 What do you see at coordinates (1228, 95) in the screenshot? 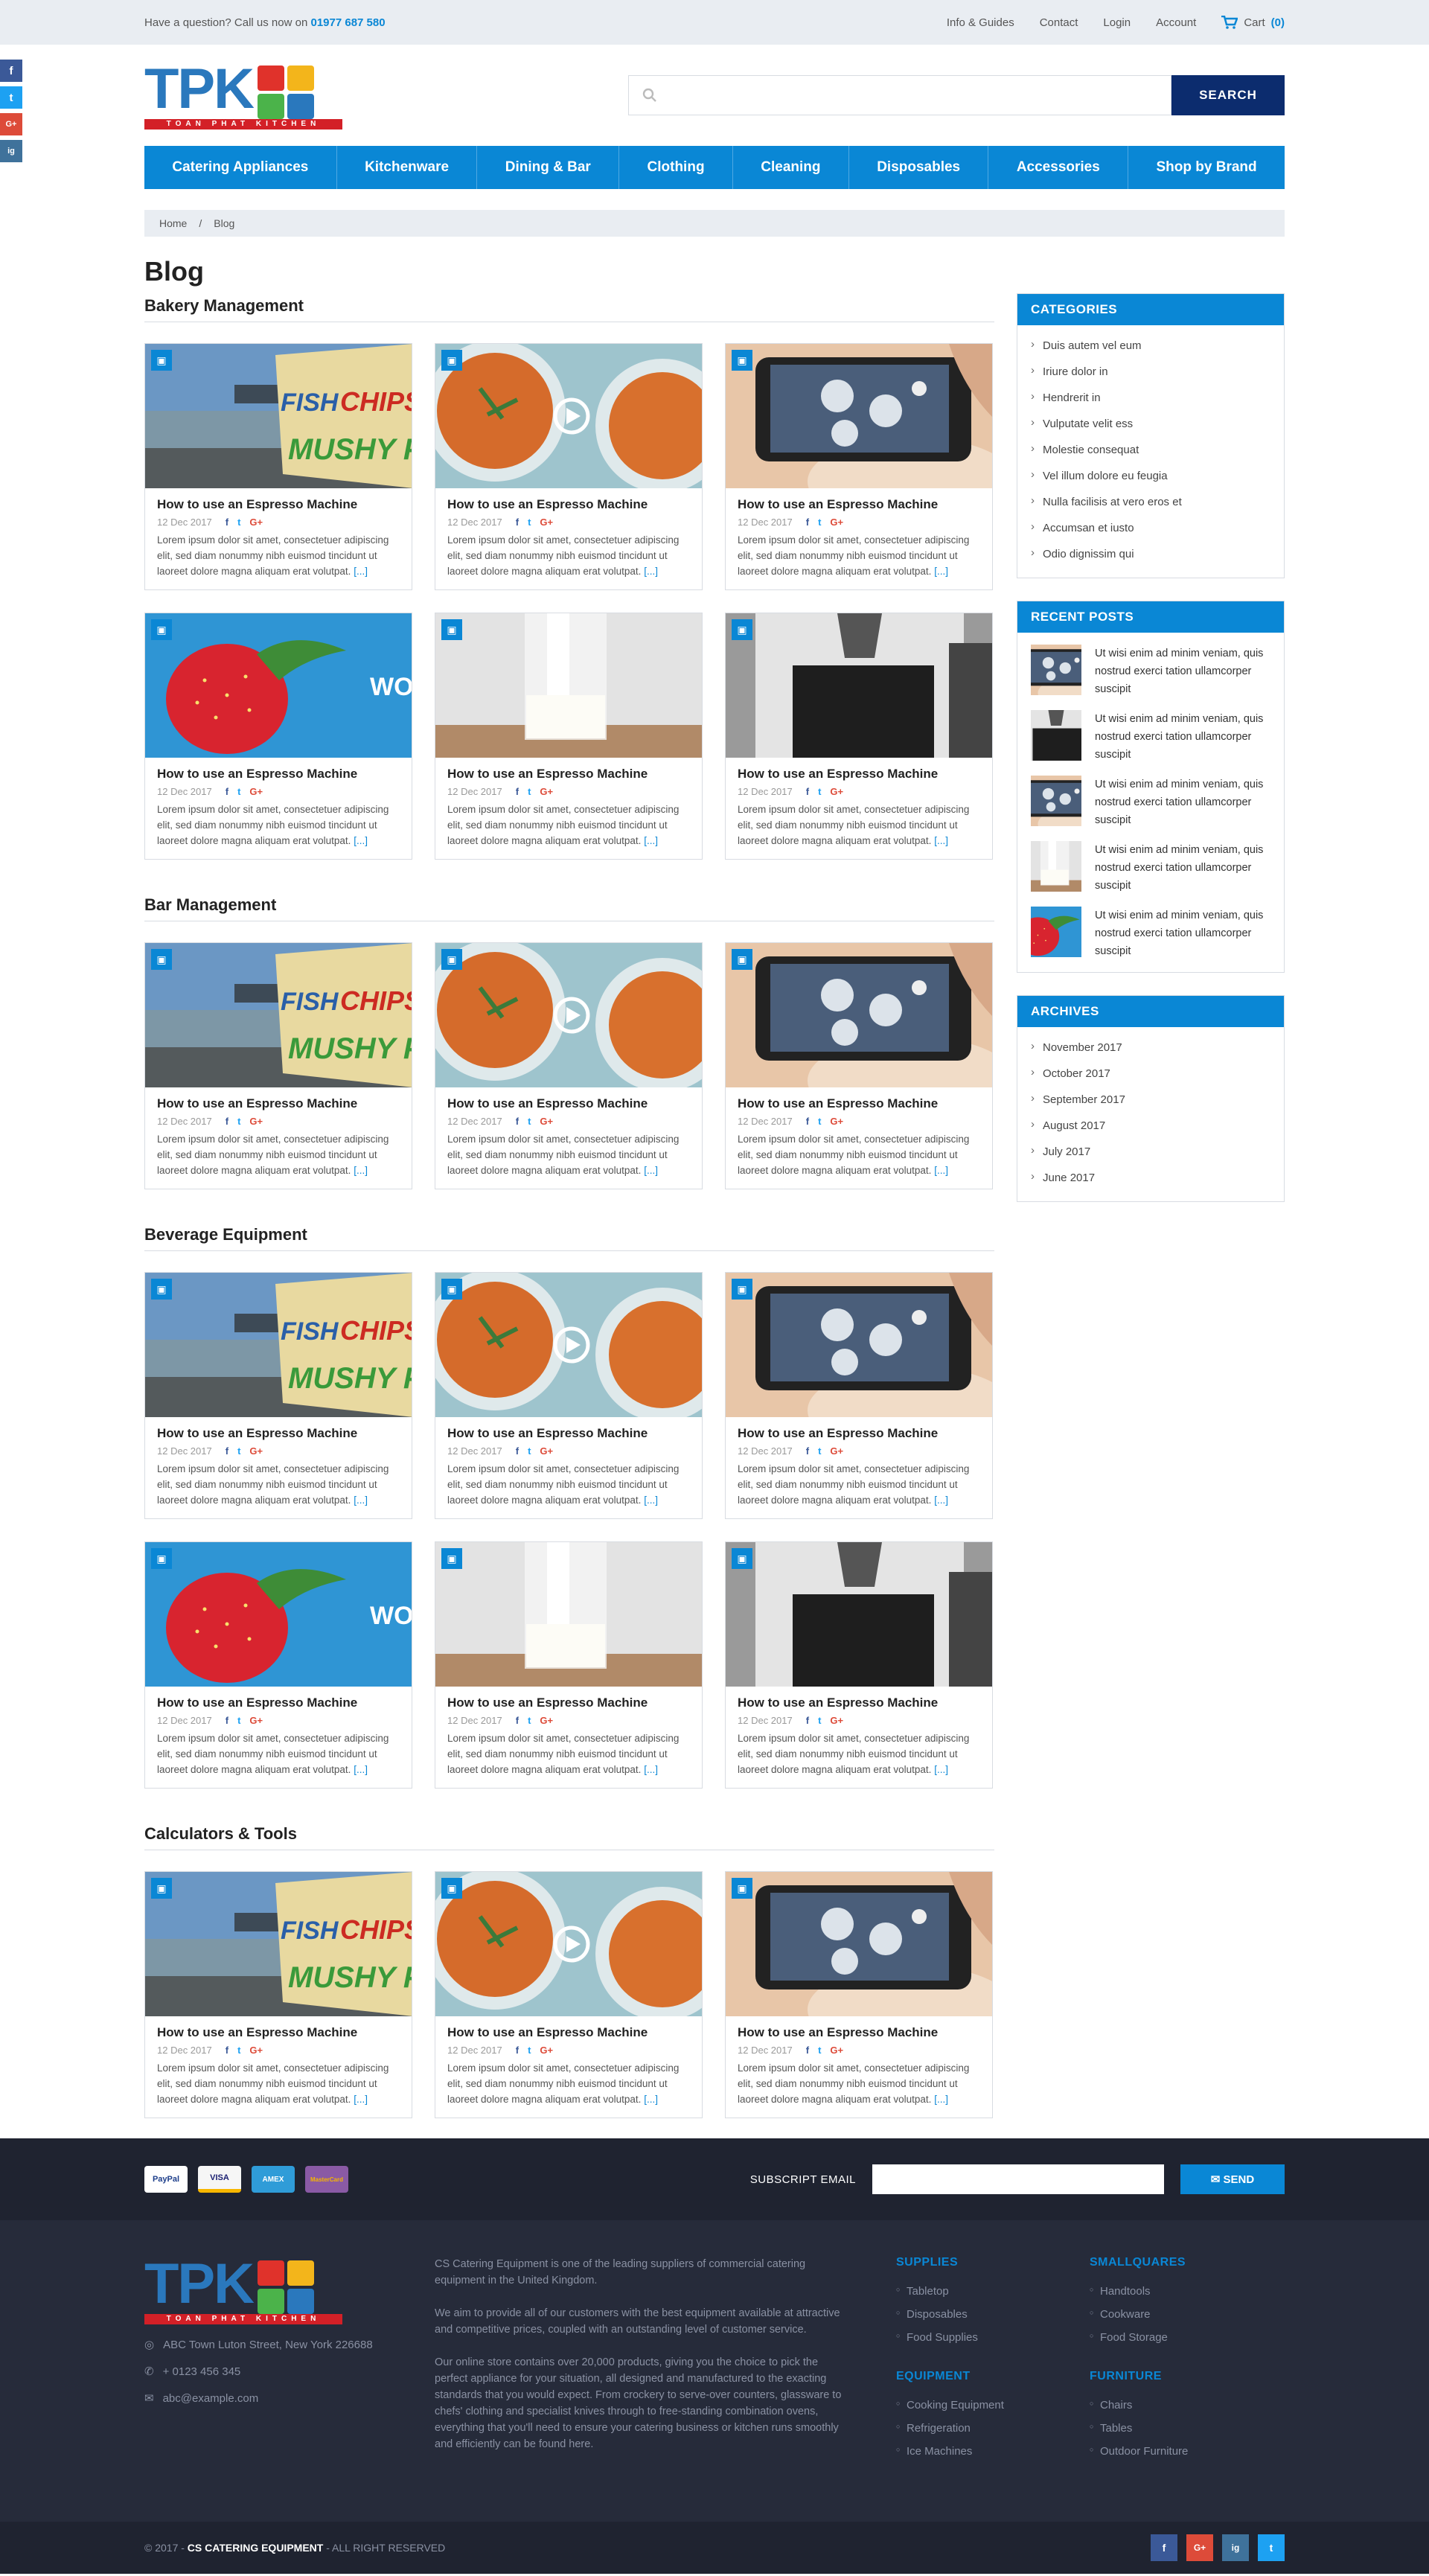
I see `search-button: SEARCH` at bounding box center [1228, 95].